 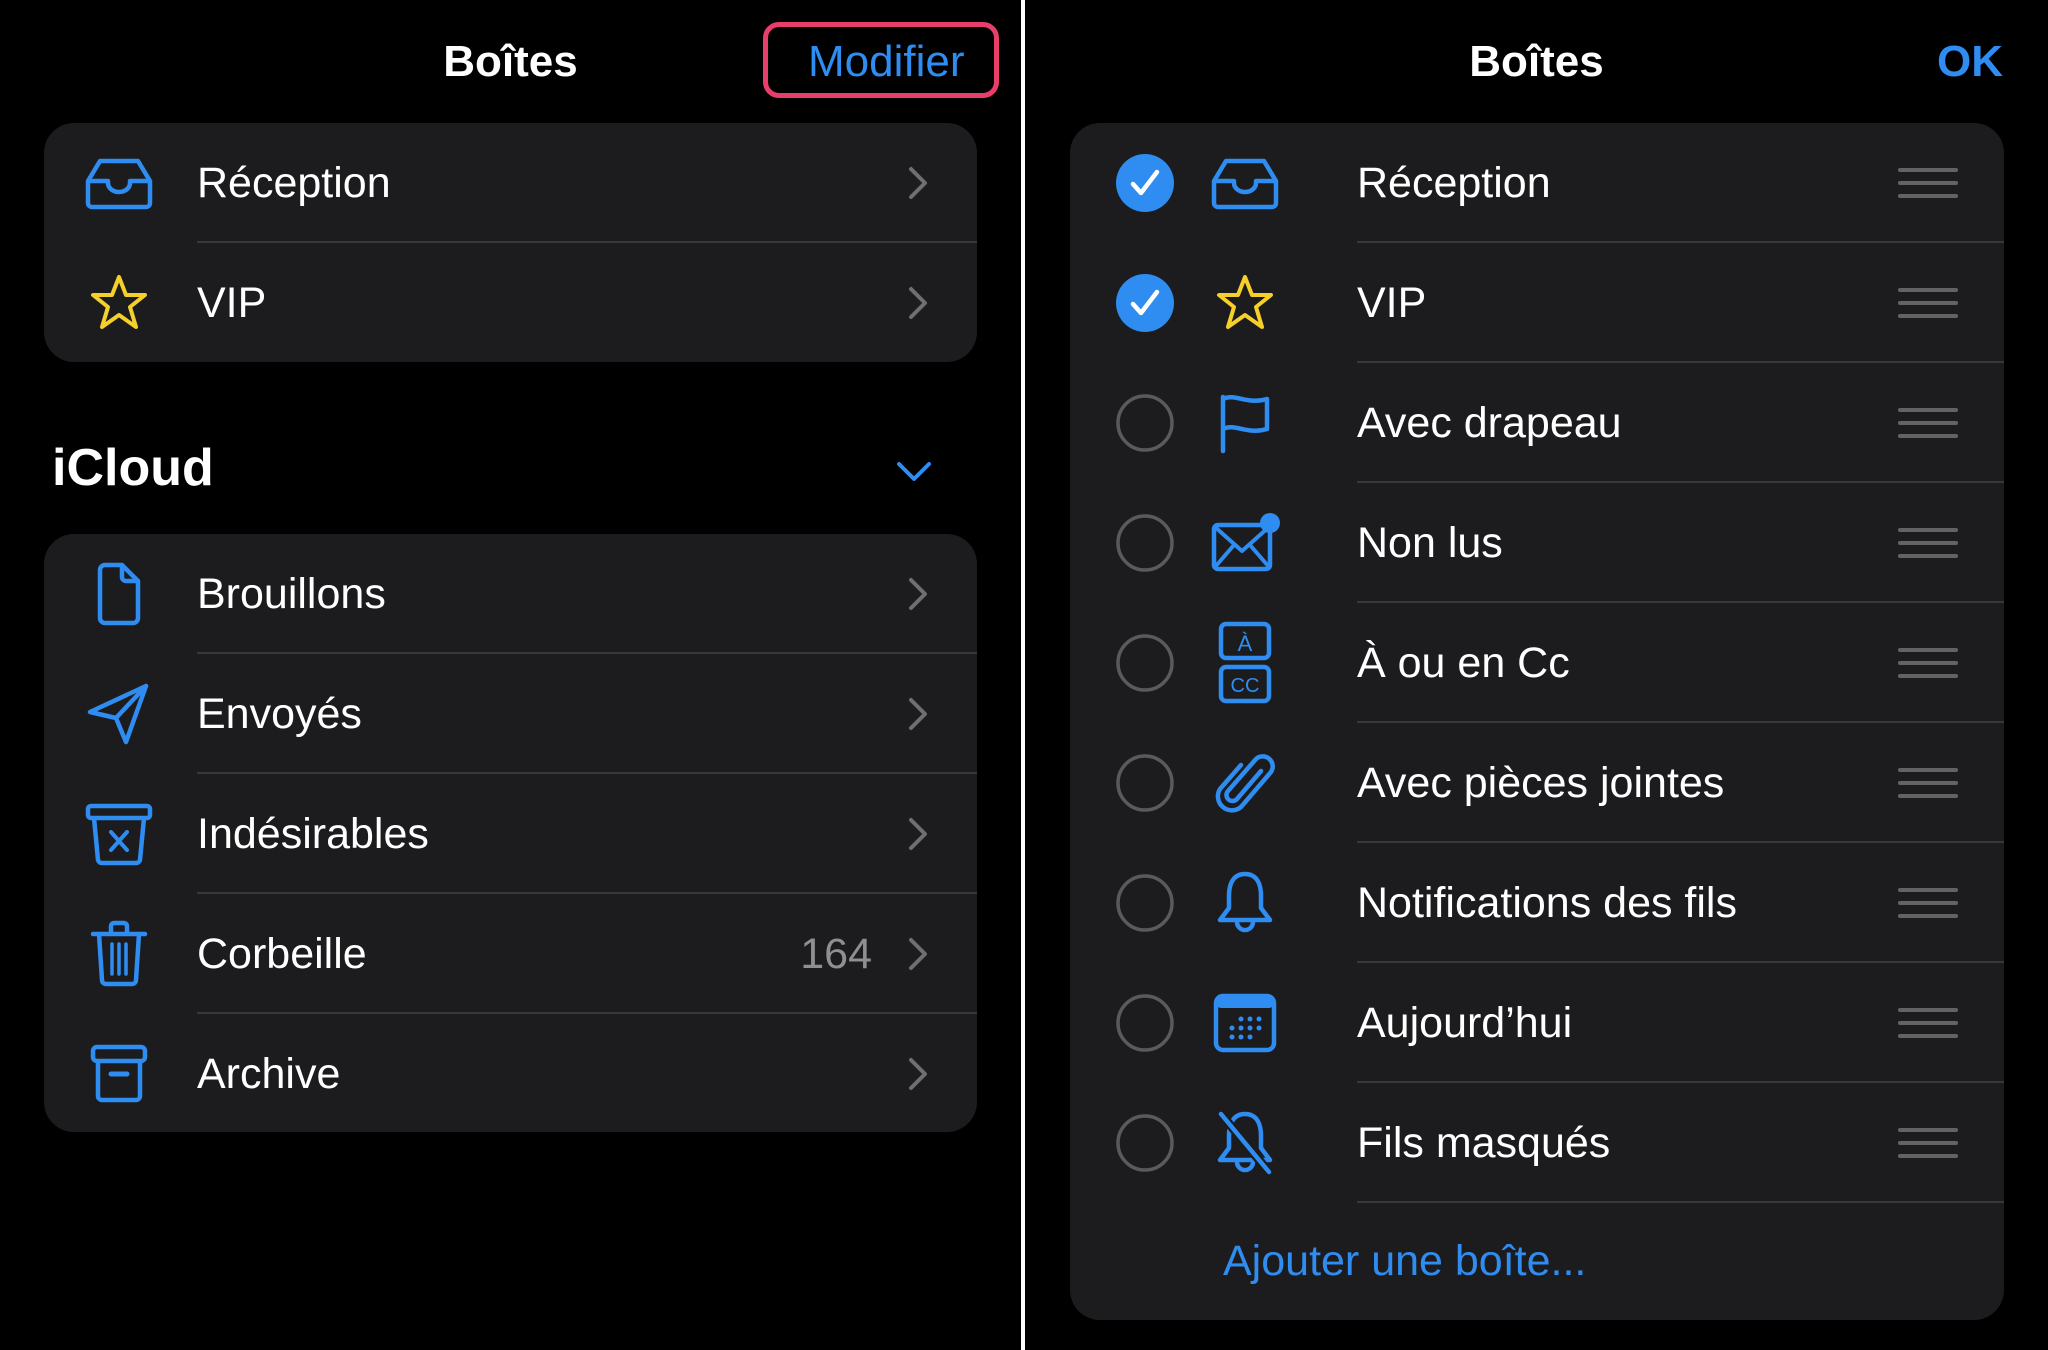 I want to click on mailbox-label: Envoyés, so click(x=279, y=714).